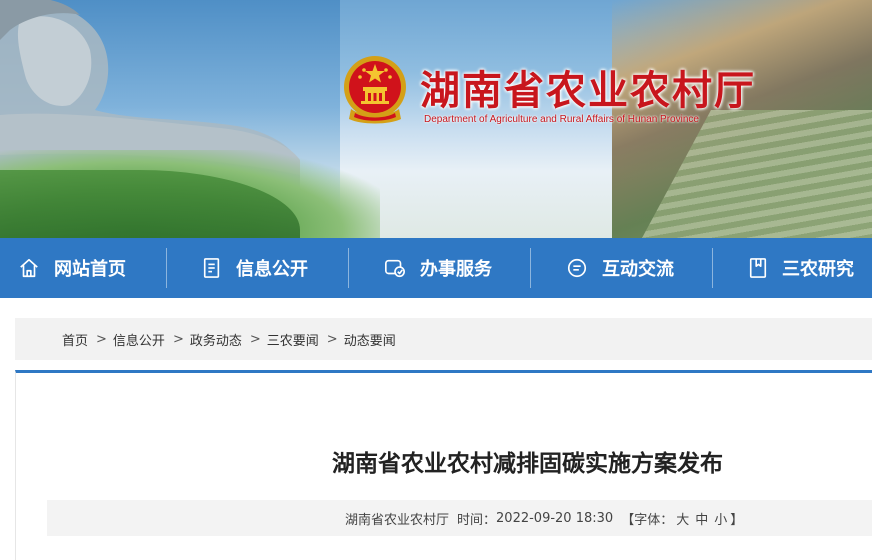  I want to click on nav-item-label: 办事服务, so click(456, 269).